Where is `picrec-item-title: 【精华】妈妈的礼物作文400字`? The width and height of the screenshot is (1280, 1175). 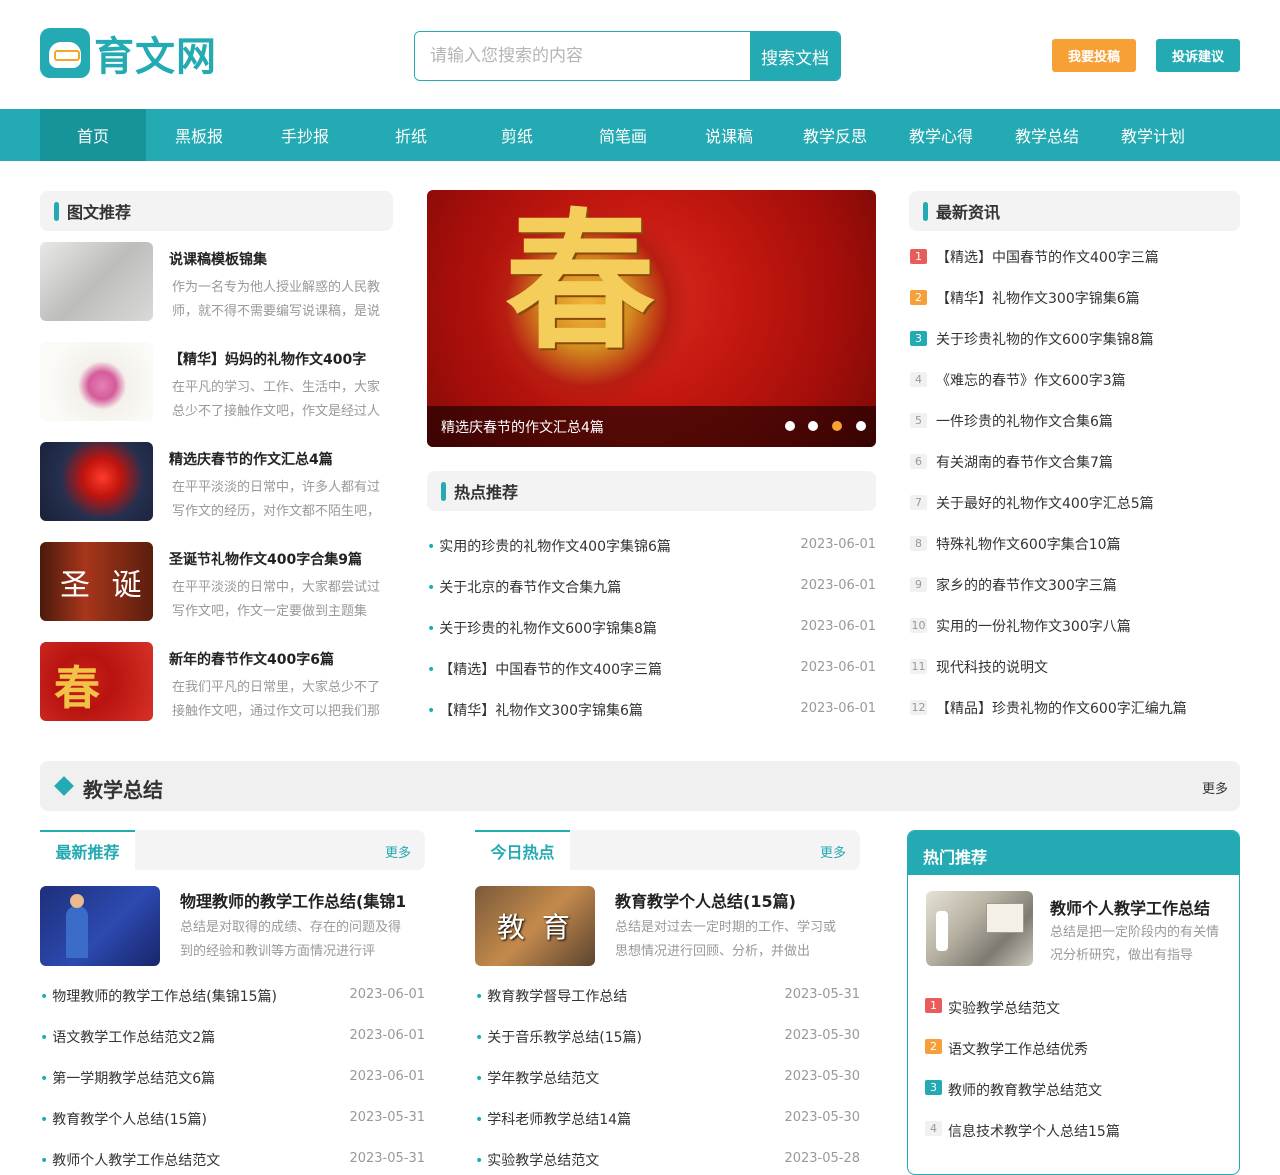 picrec-item-title: 【精华】妈妈的礼物作文400字 is located at coordinates (281, 359).